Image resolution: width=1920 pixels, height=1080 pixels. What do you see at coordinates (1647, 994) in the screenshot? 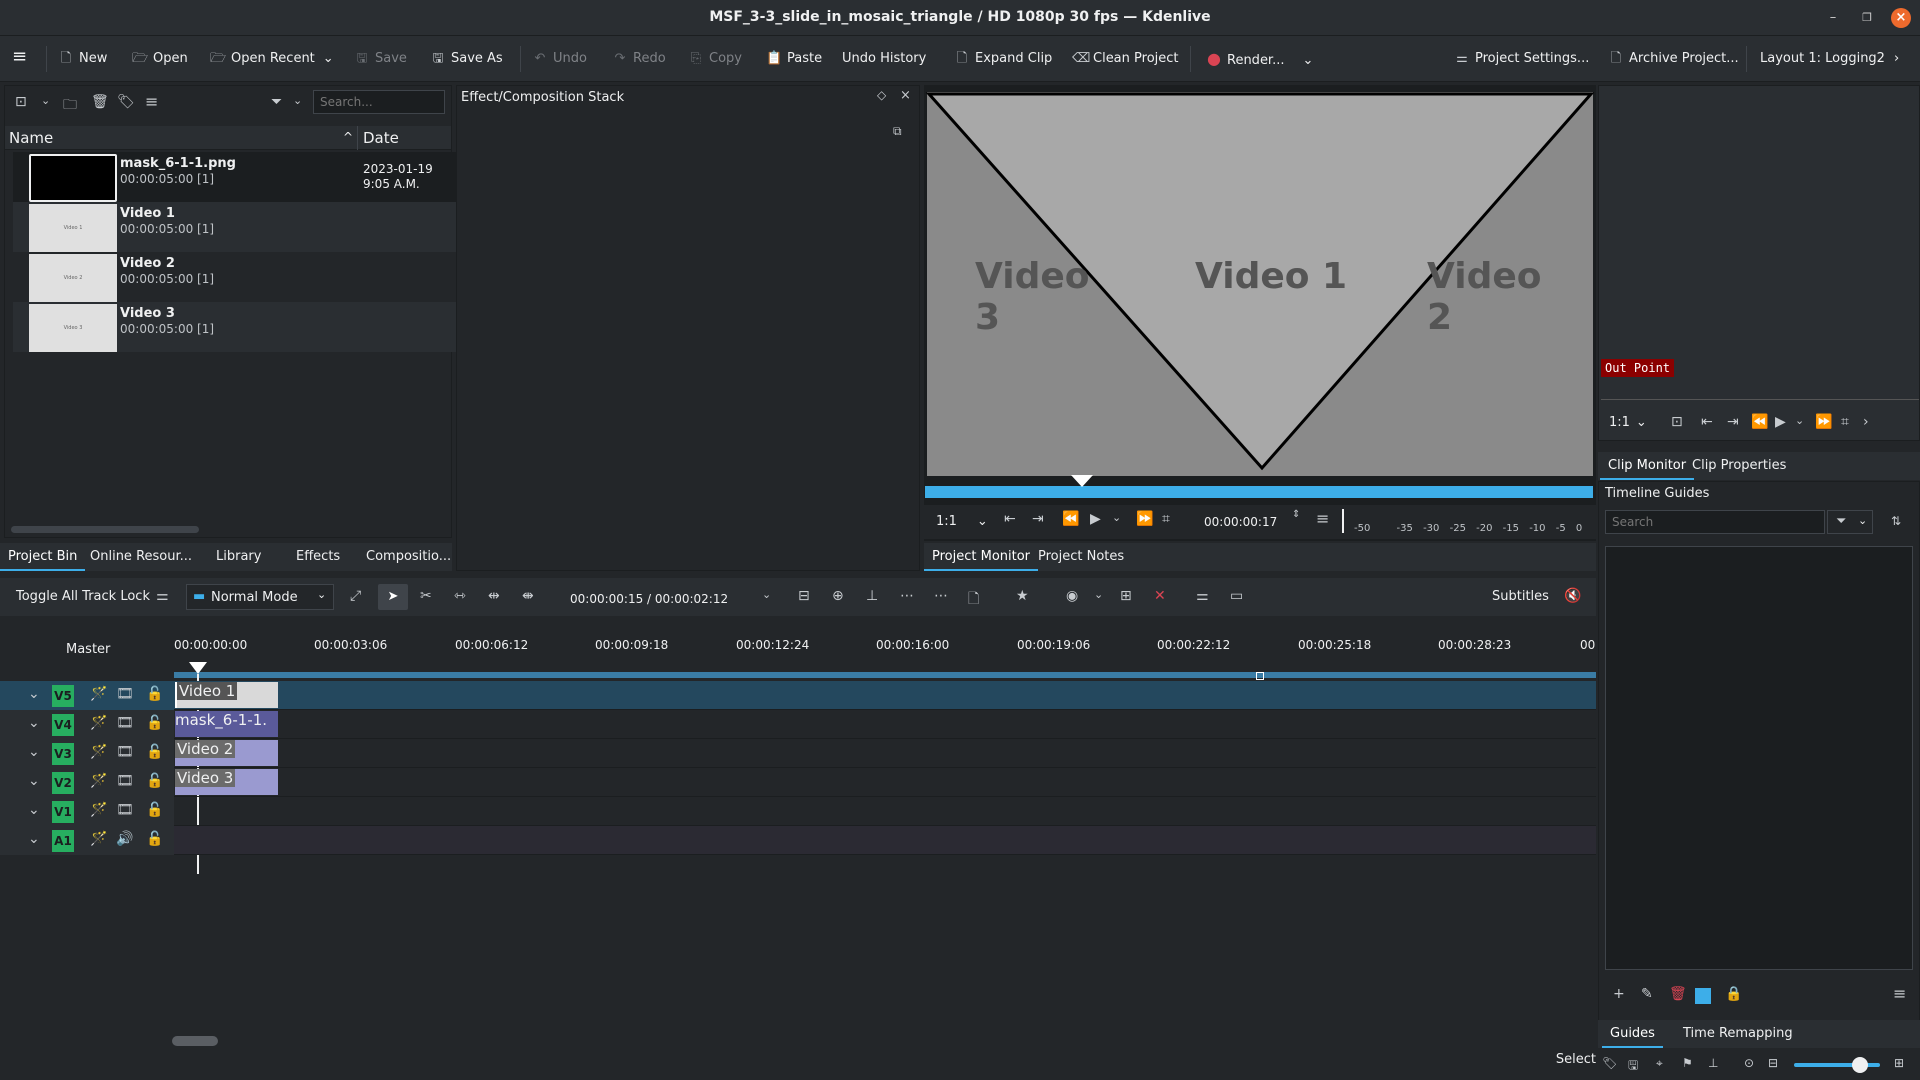
I see `edit-guide-icon: ✎` at bounding box center [1647, 994].